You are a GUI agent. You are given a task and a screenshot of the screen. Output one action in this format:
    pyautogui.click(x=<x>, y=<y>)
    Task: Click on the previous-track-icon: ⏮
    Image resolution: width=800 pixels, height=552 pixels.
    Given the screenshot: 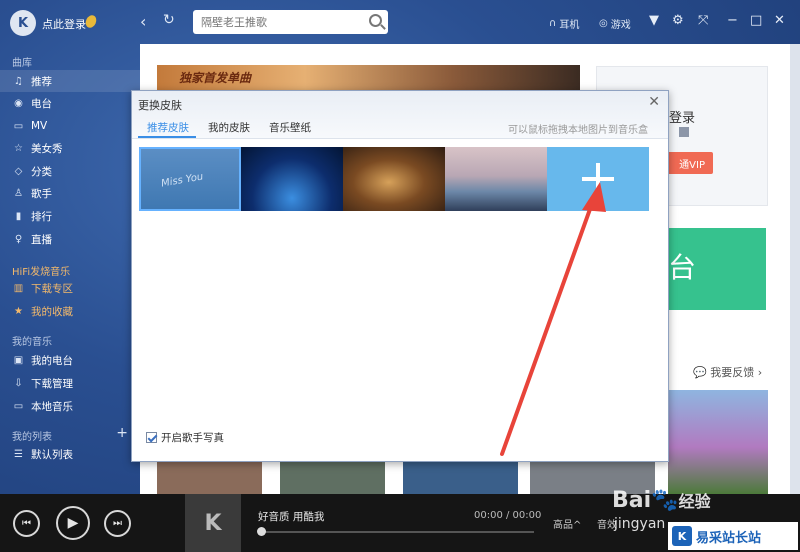 What is the action you would take?
    pyautogui.click(x=26, y=523)
    